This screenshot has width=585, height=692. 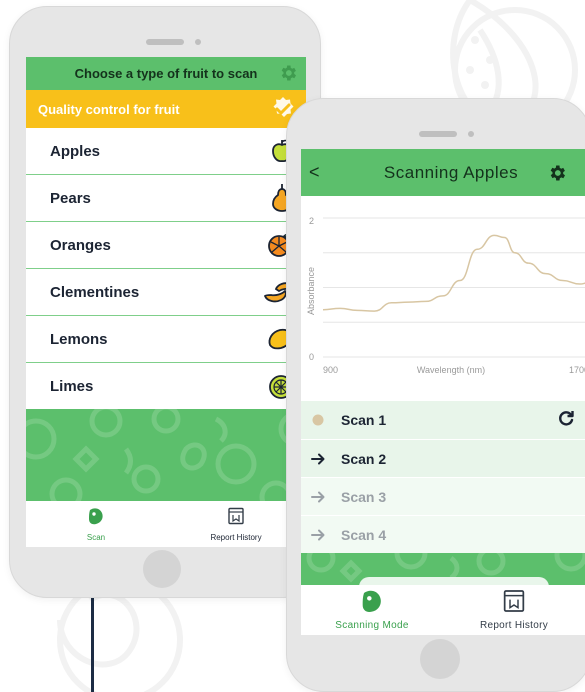 What do you see at coordinates (70, 198) in the screenshot?
I see `fruit-label: Pears` at bounding box center [70, 198].